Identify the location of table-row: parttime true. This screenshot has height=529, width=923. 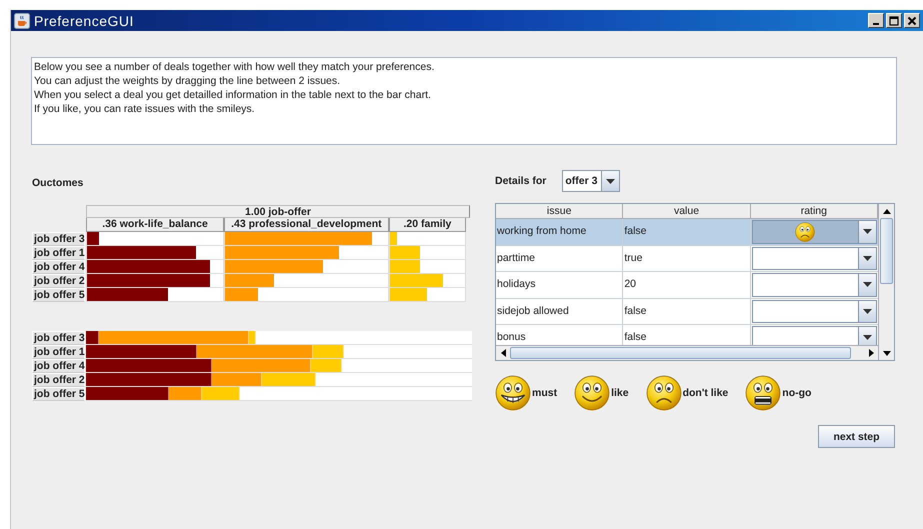
(687, 259).